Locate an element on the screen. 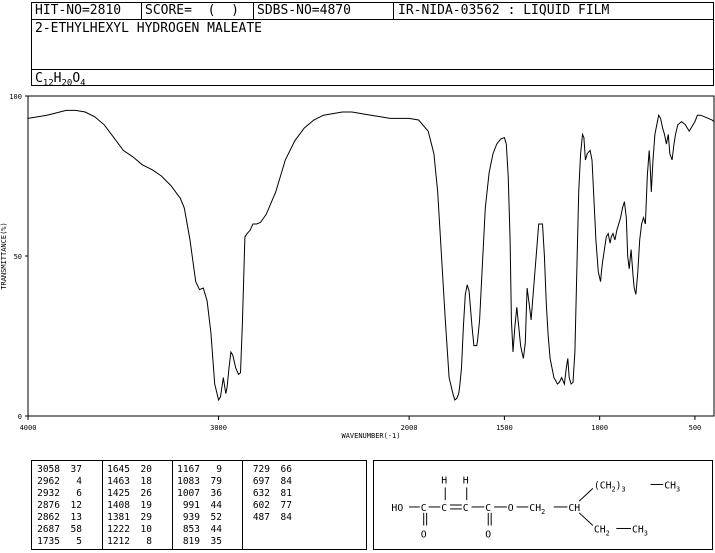  peak-wavenumber: 1645 is located at coordinates (118, 469).